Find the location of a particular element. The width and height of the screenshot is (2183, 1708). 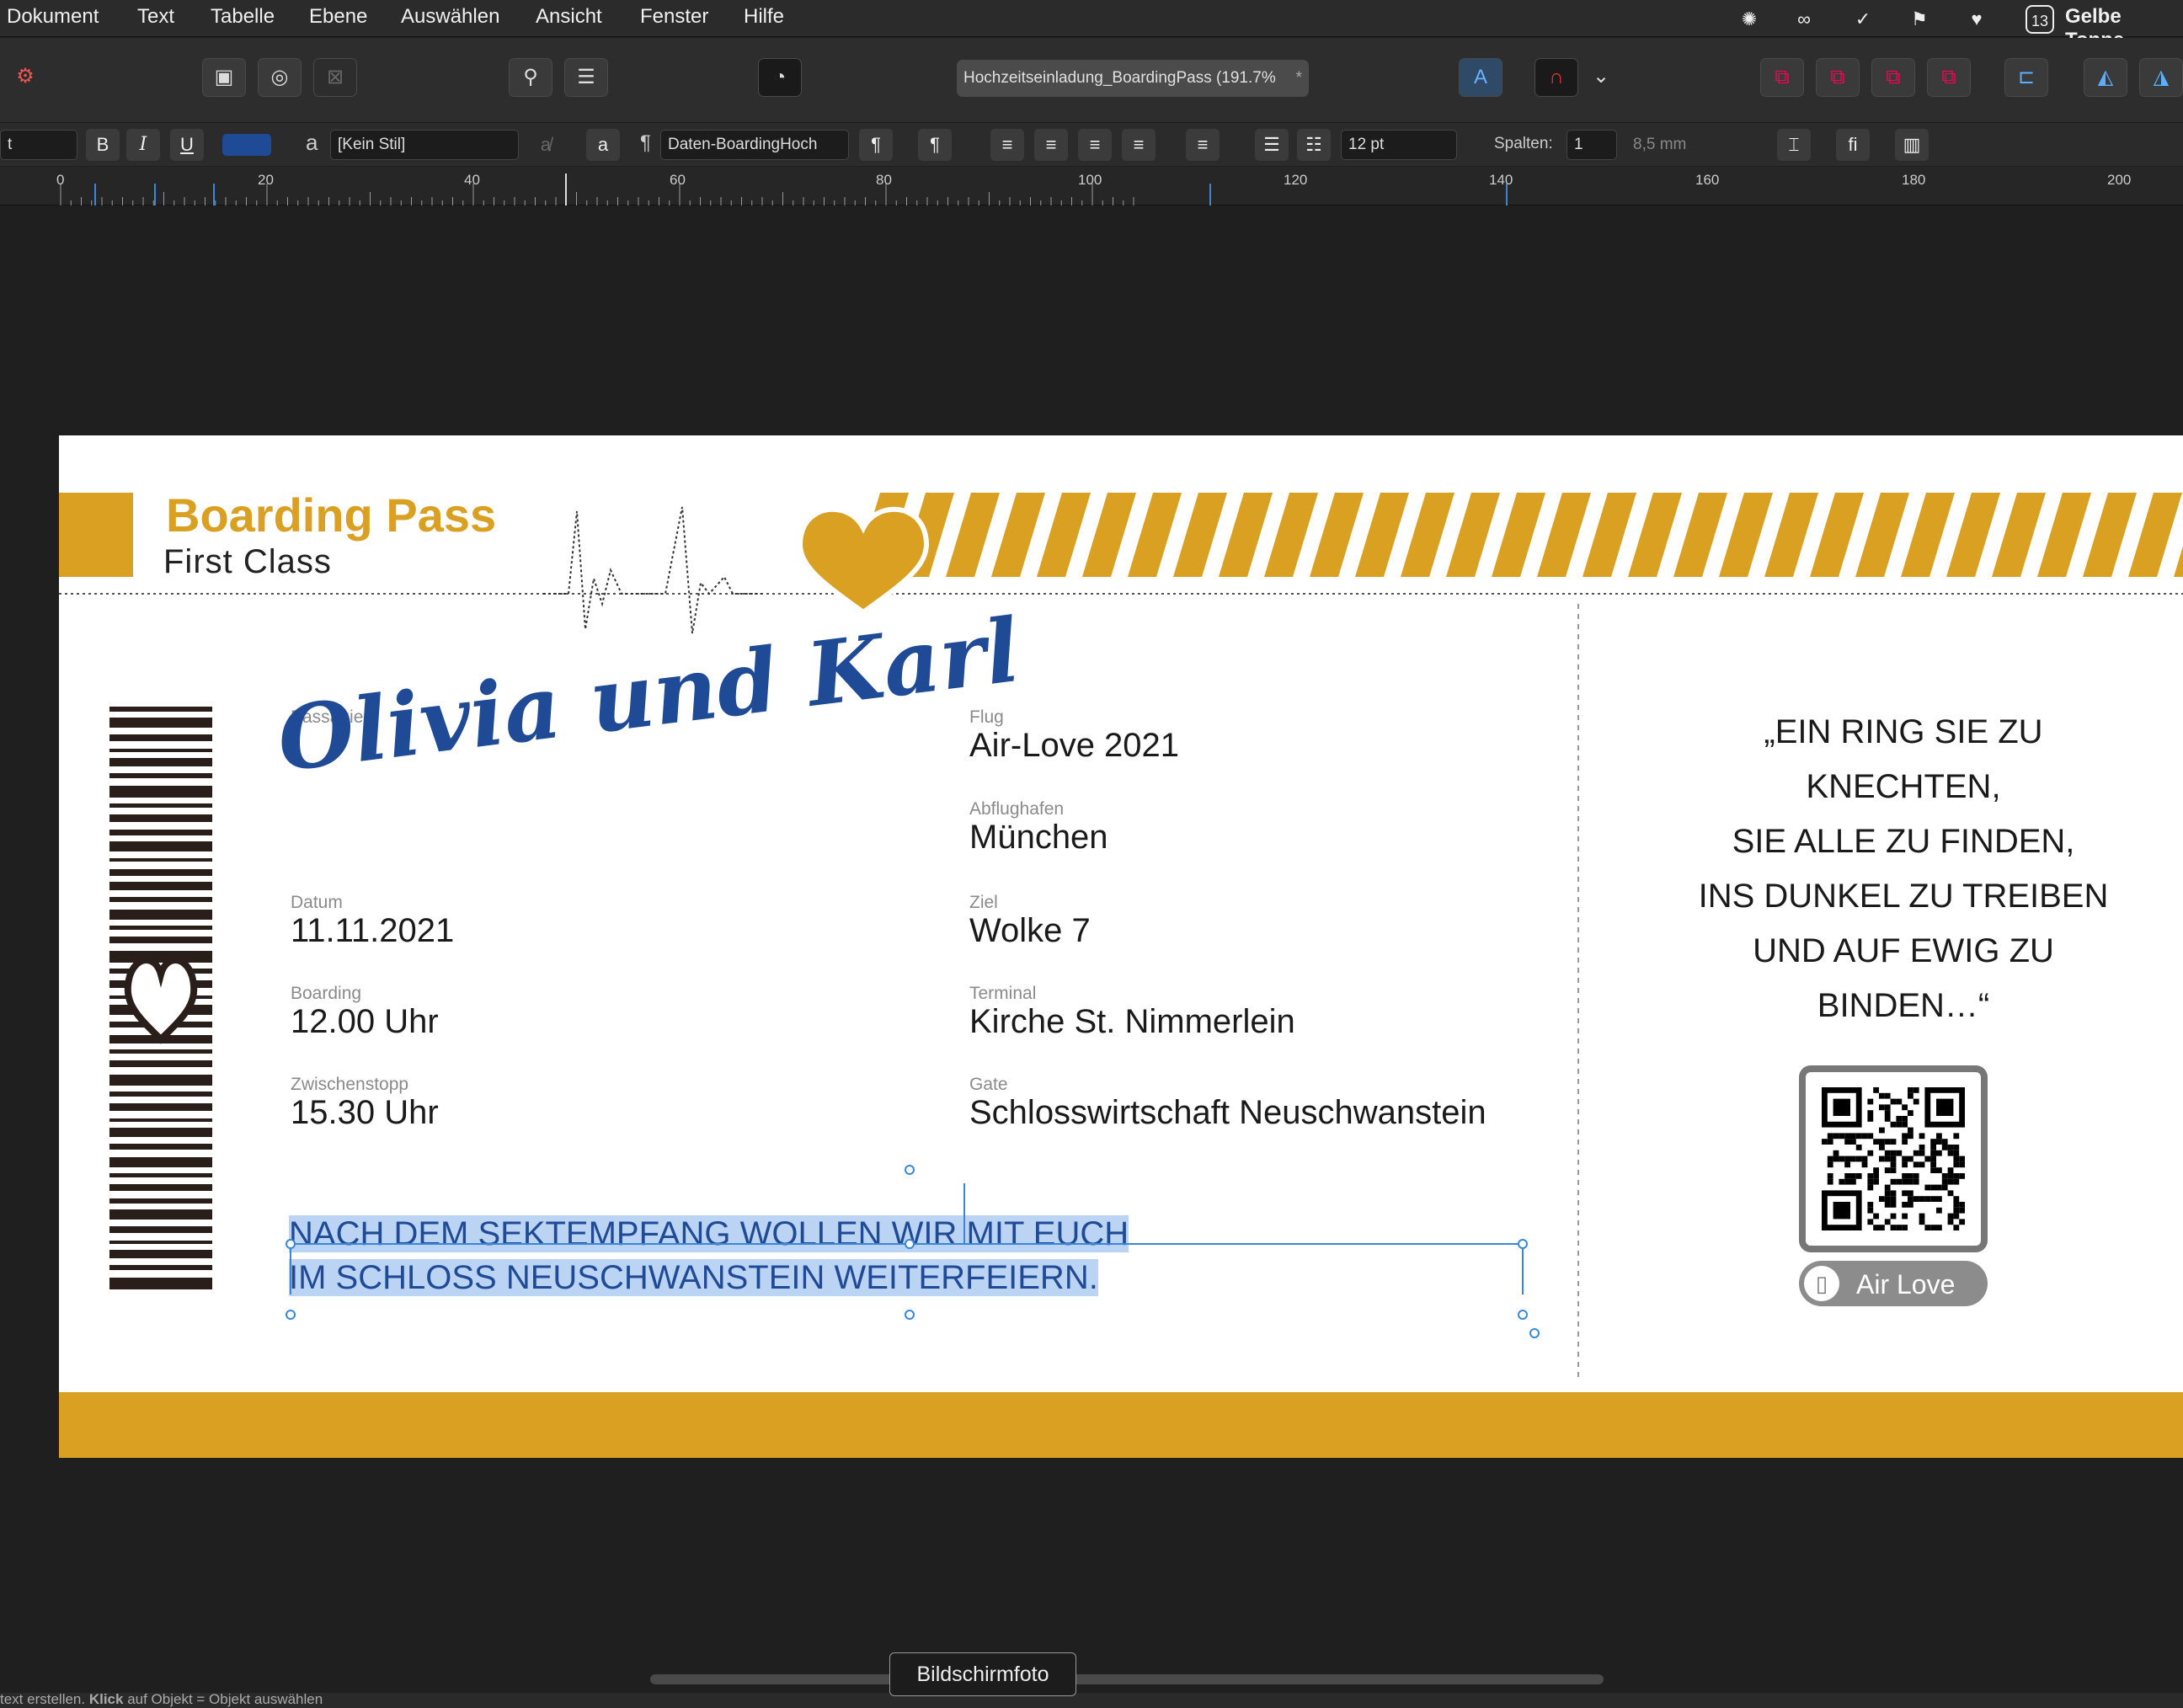

columns-field: 1 is located at coordinates (1592, 145).